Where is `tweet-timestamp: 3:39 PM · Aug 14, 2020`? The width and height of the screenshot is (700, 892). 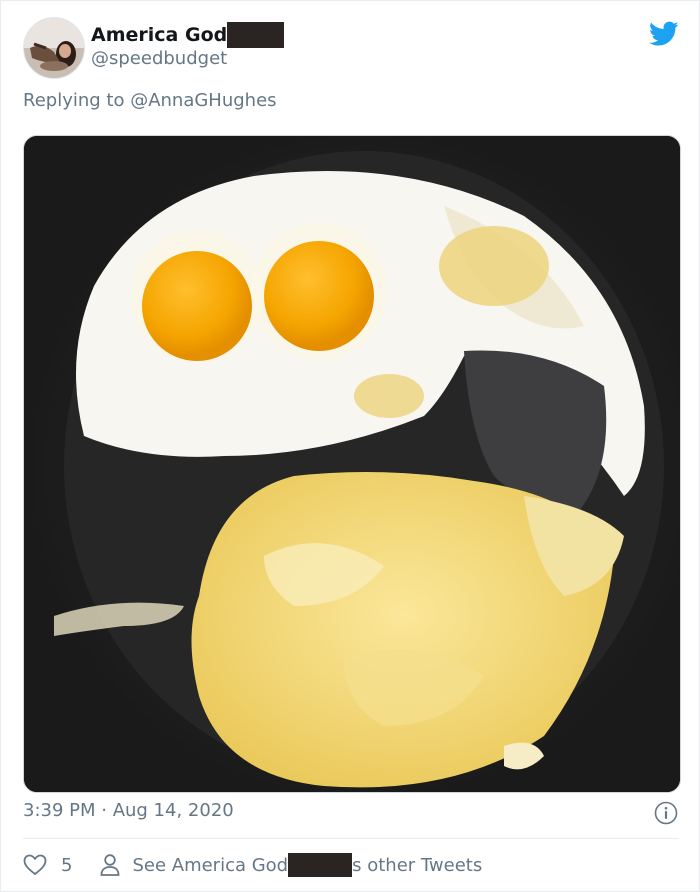 tweet-timestamp: 3:39 PM · Aug 14, 2020 is located at coordinates (128, 810).